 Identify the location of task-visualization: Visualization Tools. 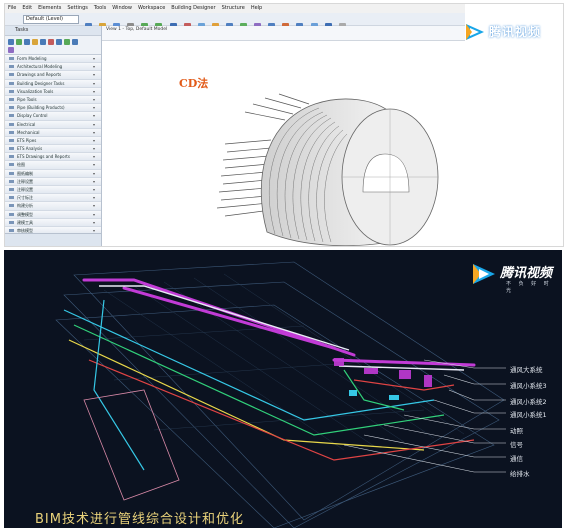
(53, 91).